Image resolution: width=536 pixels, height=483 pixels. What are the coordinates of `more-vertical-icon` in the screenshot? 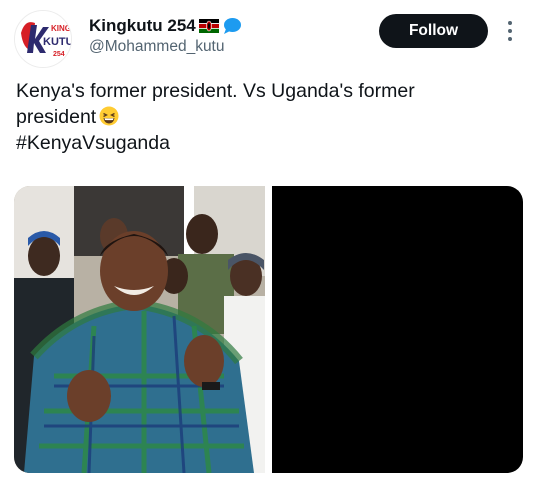 It's located at (510, 31).